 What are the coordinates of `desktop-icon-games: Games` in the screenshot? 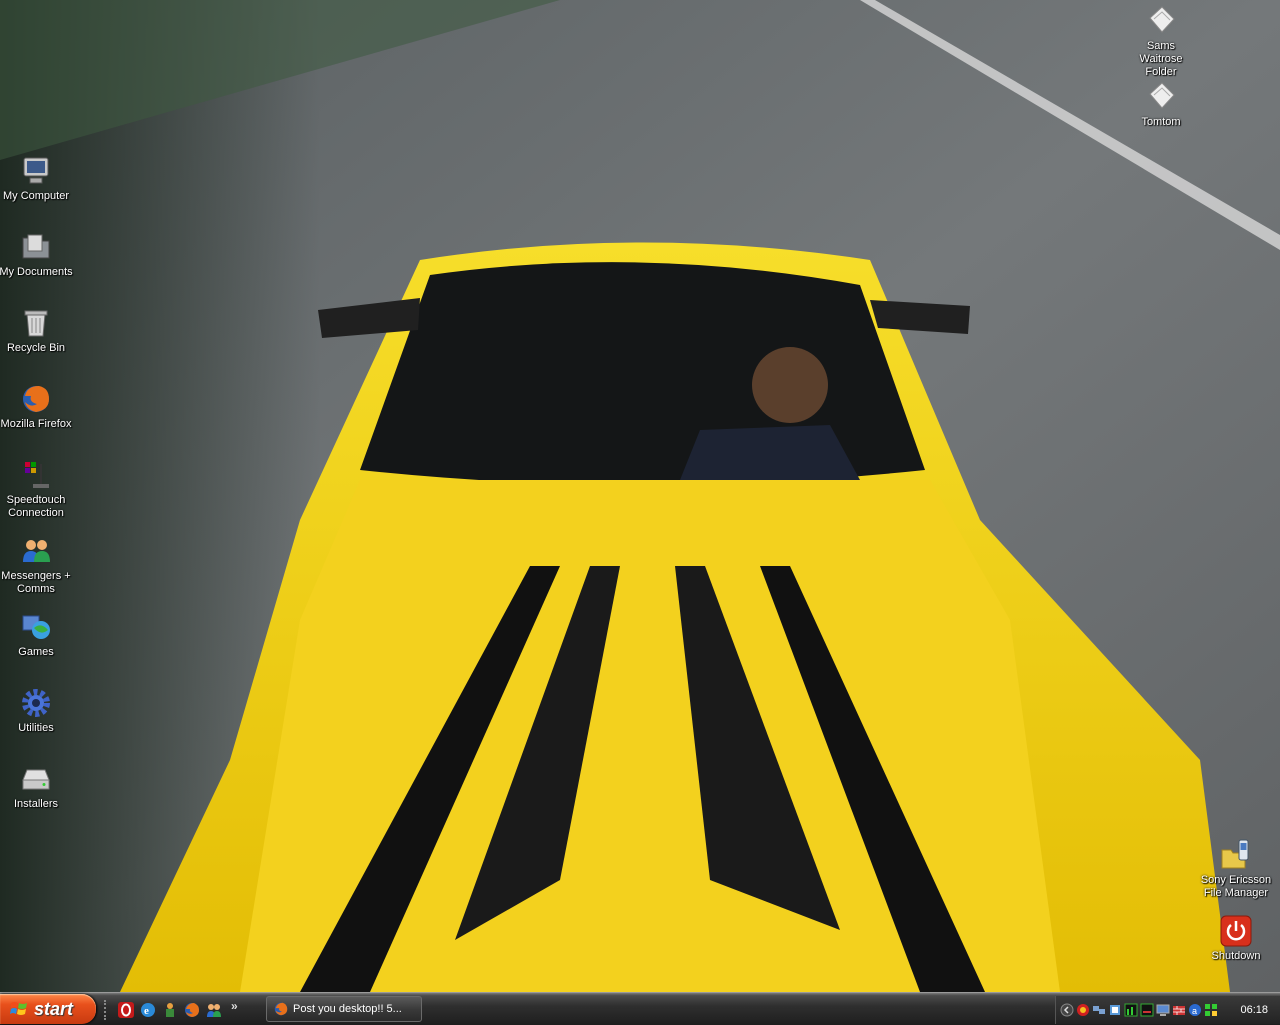 It's located at (37, 634).